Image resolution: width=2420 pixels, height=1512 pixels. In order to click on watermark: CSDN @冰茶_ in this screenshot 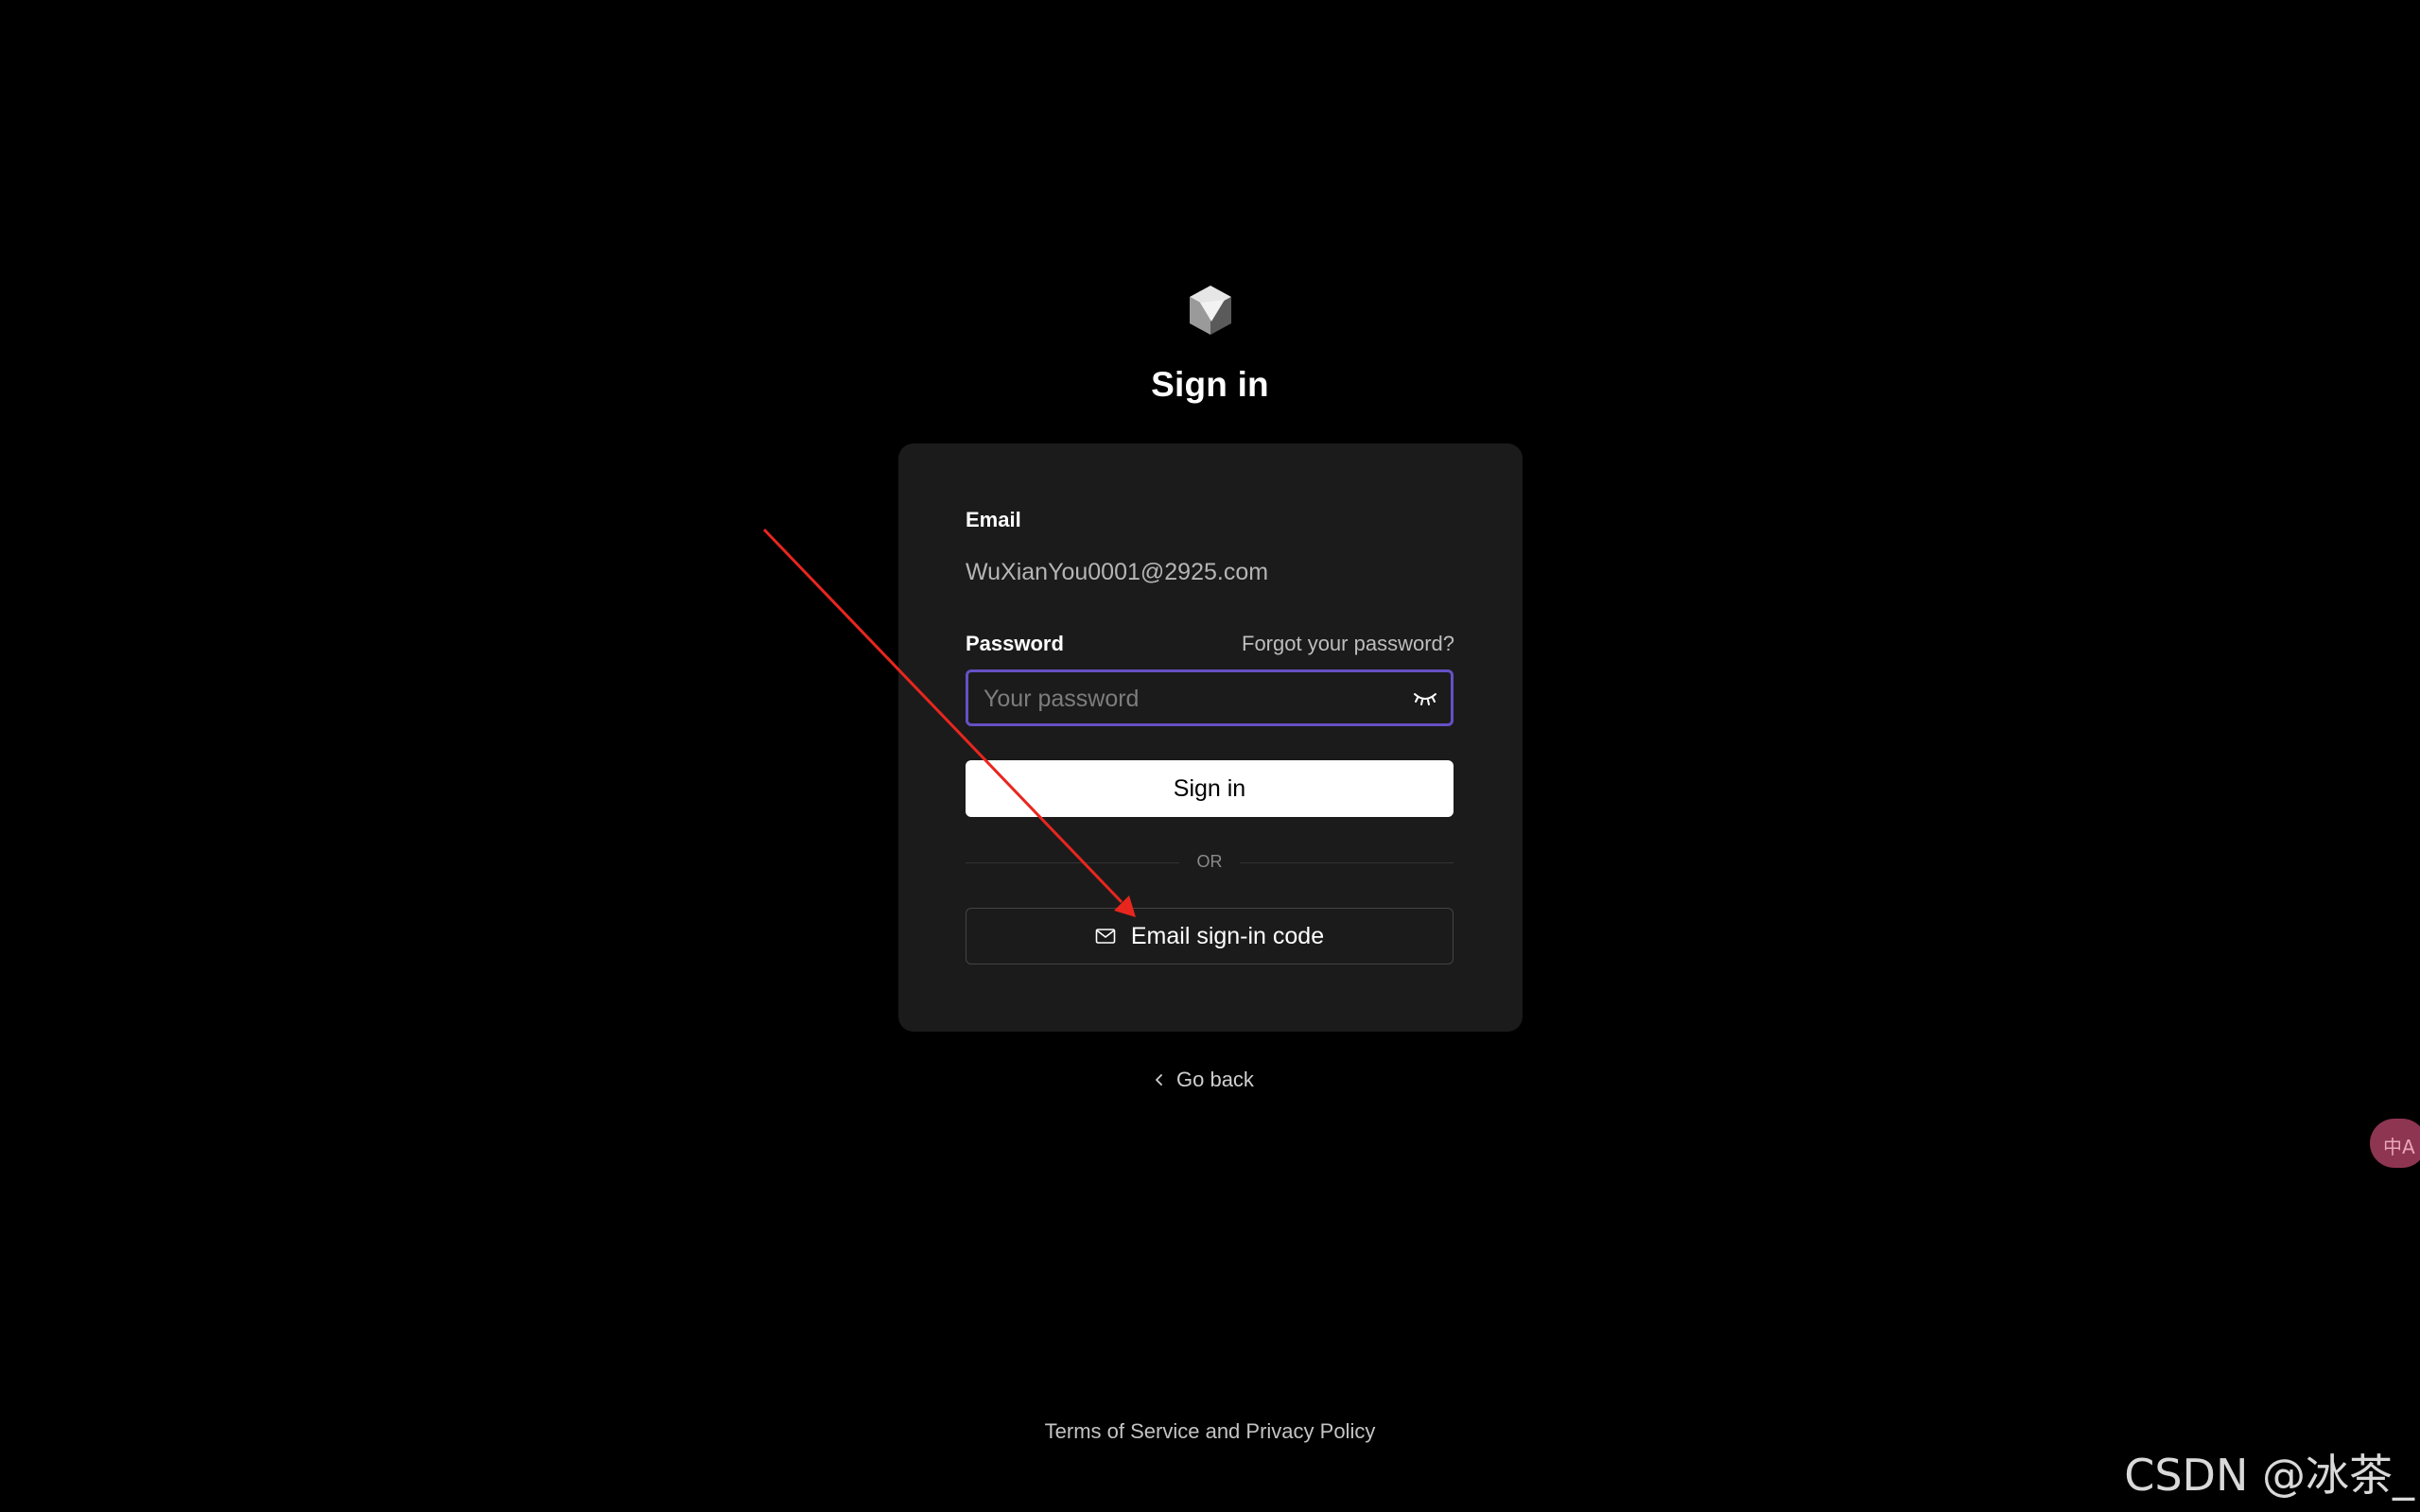, I will do `click(2269, 1476)`.